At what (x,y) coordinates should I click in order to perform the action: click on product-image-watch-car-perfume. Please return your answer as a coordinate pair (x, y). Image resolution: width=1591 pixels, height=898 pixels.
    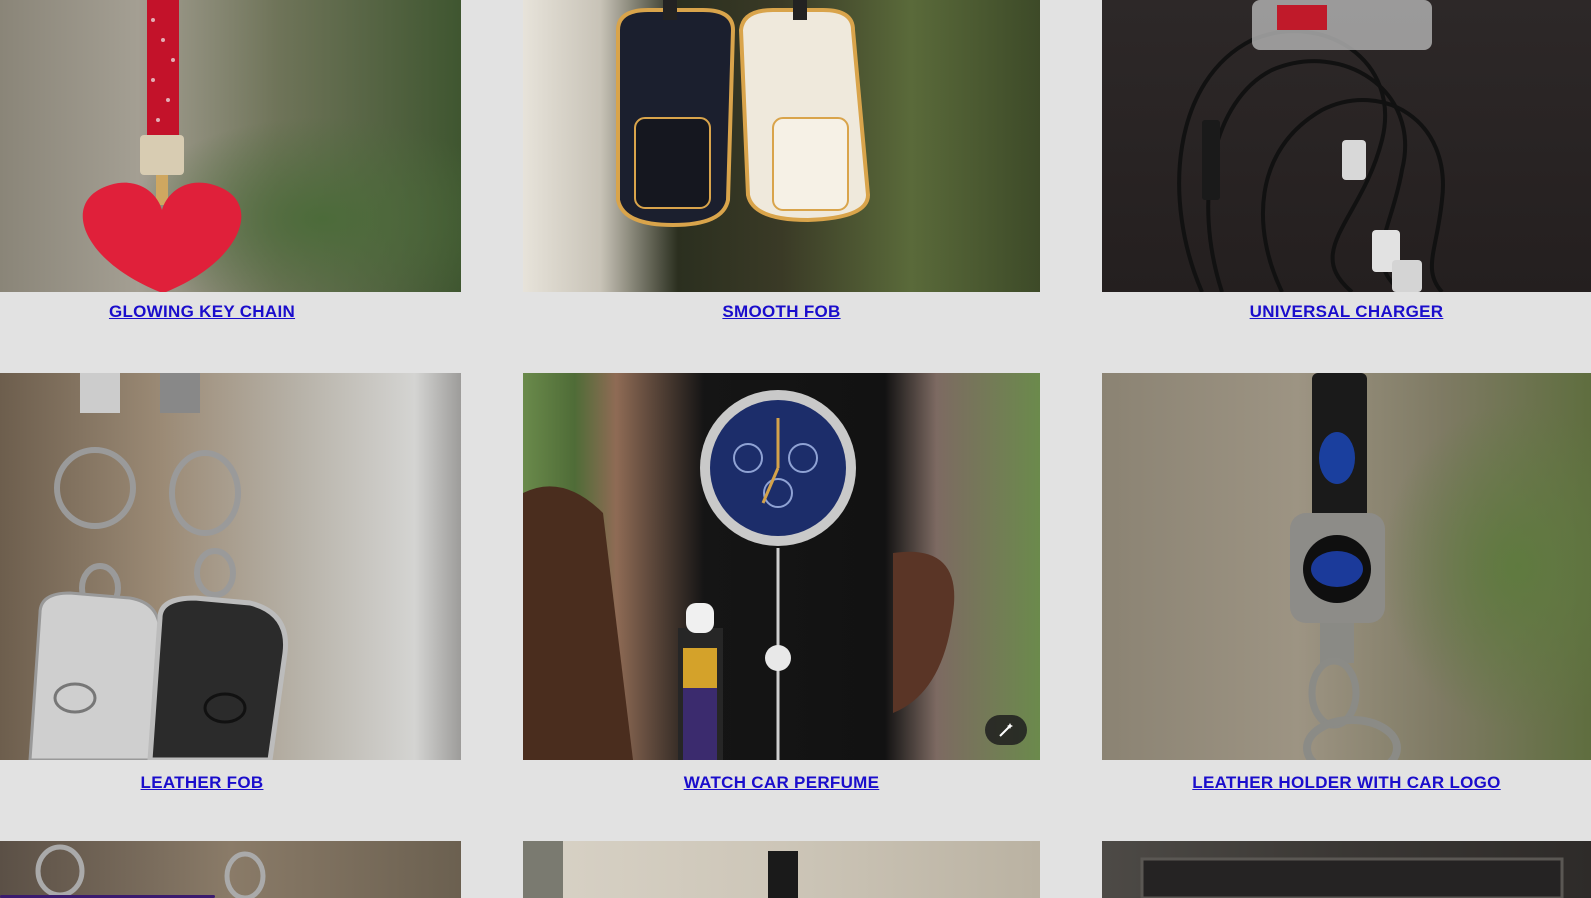
    Looking at the image, I should click on (781, 566).